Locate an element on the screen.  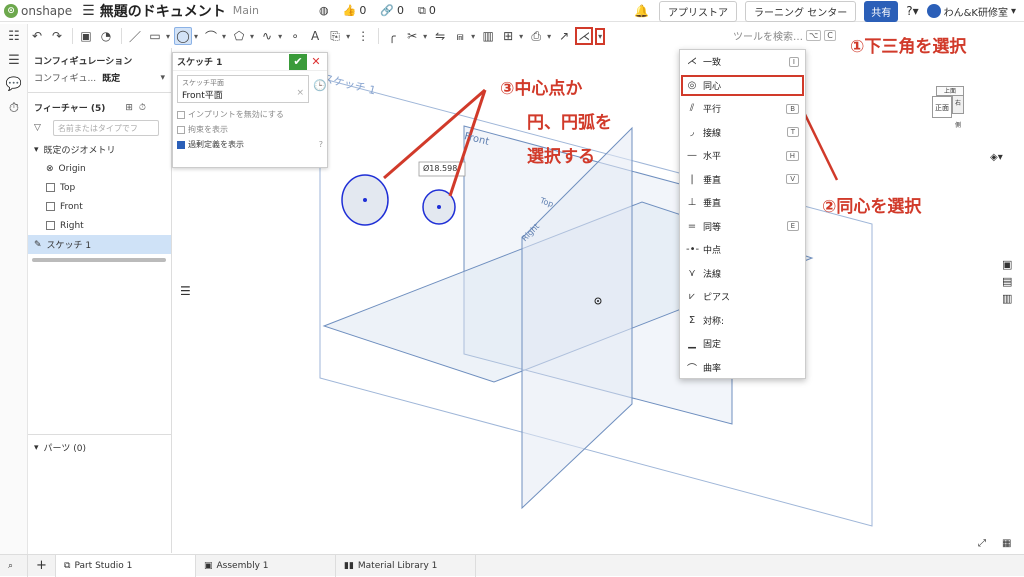
show-constraints-checkbox: 拘束を表示 is located at coordinates (250, 129).